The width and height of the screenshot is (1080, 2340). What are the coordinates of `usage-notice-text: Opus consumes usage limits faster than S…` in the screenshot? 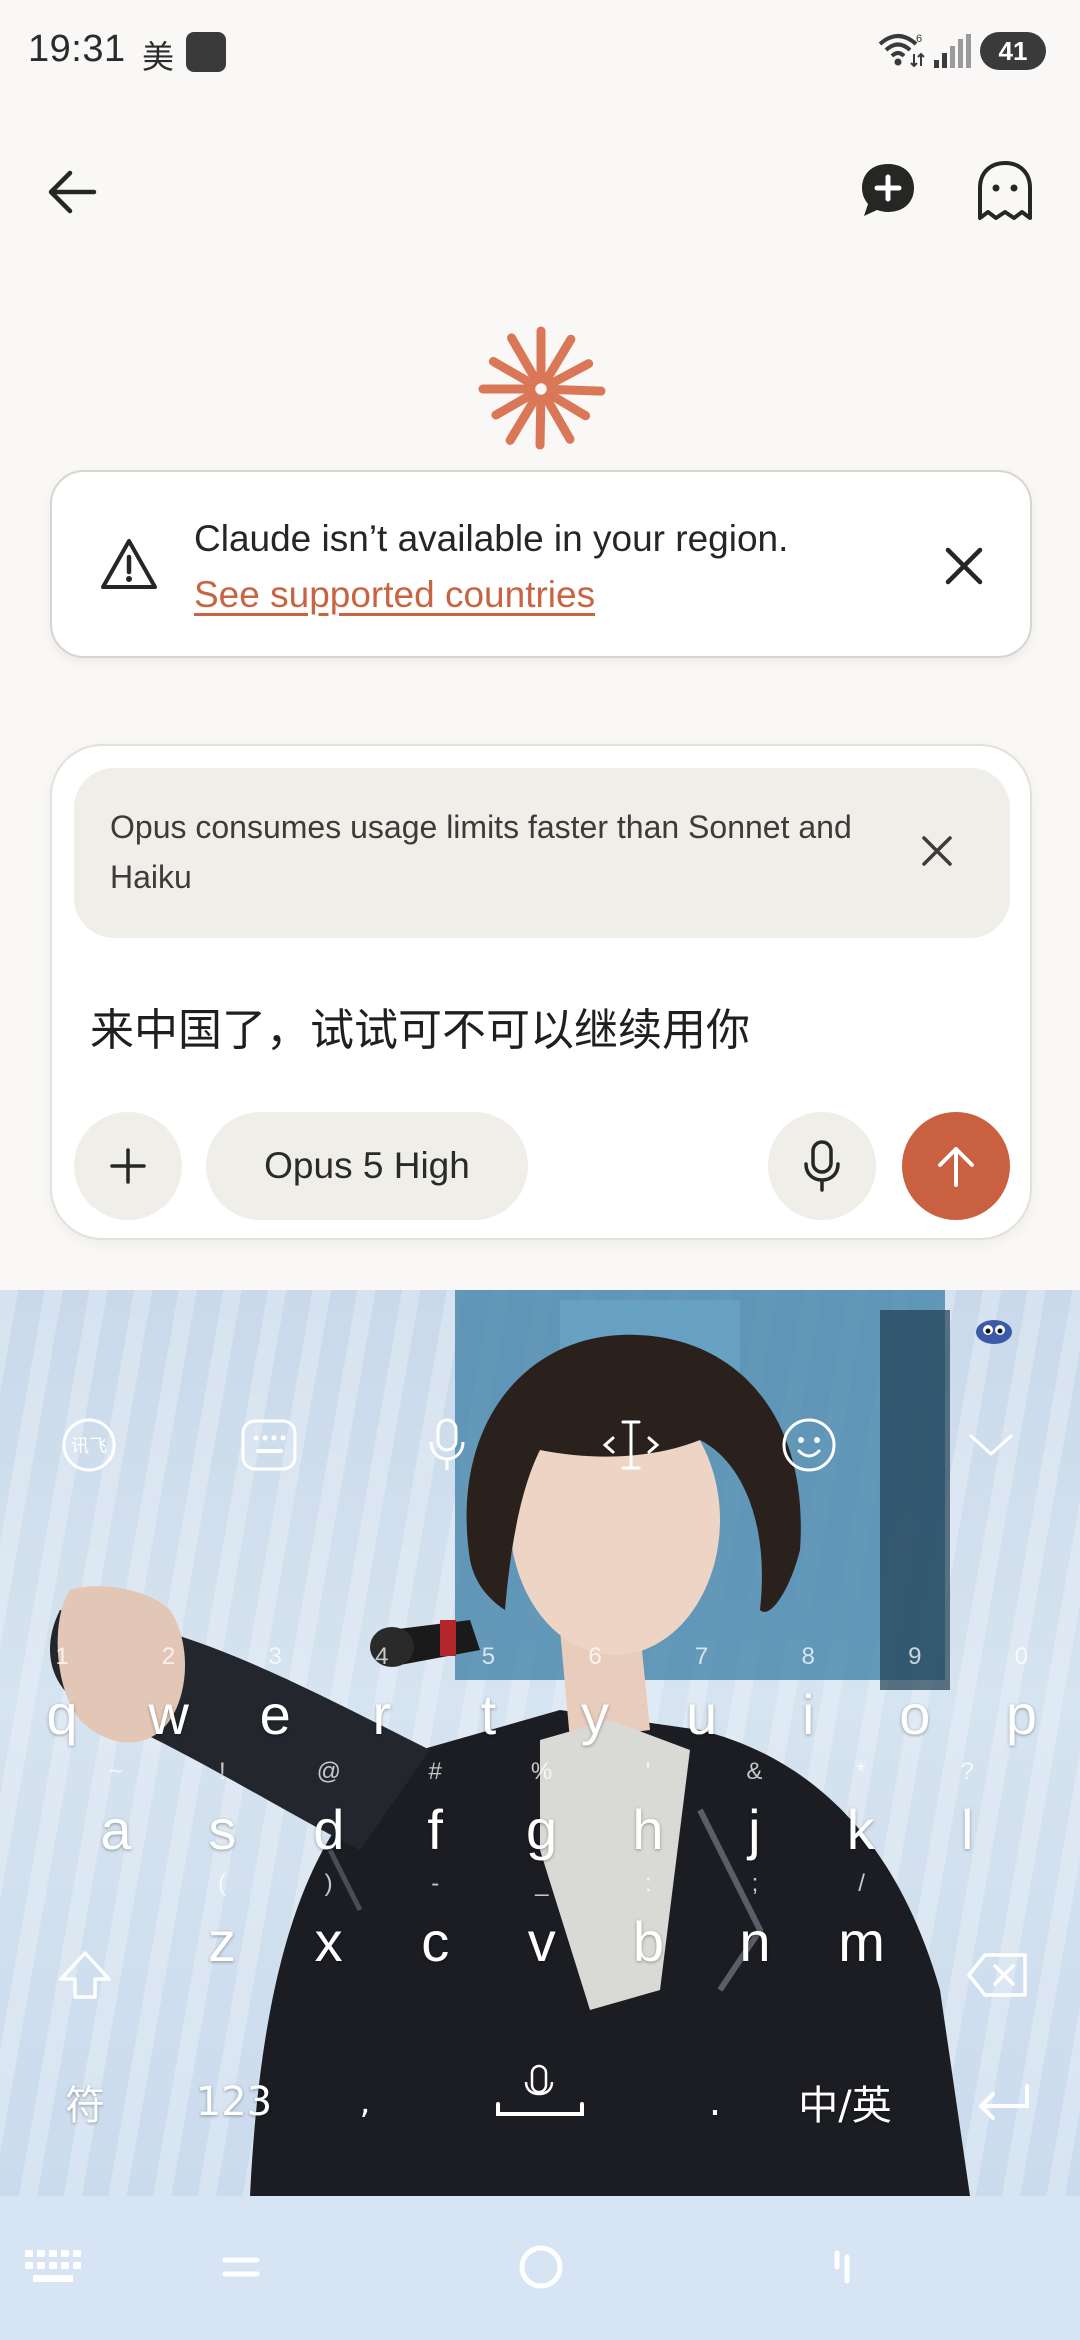 It's located at (481, 852).